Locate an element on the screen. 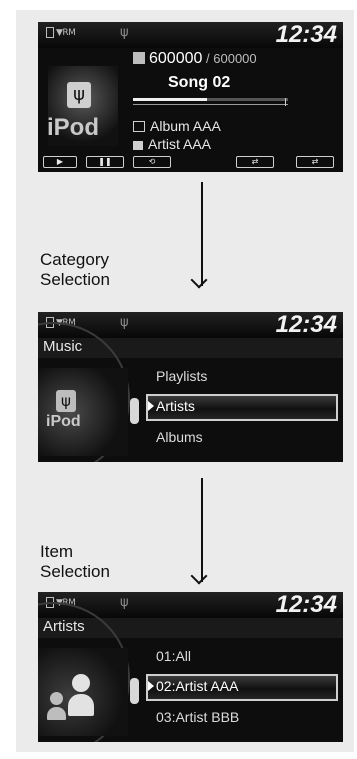 The height and width of the screenshot is (759, 357). play-button: ▶ is located at coordinates (60, 162).